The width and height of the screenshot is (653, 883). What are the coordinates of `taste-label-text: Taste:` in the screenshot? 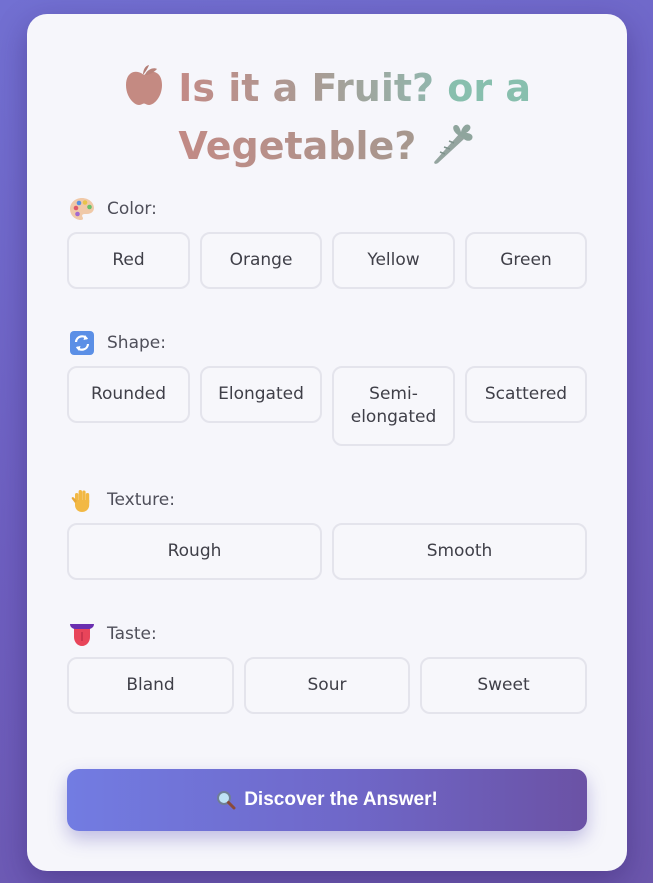 It's located at (132, 634).